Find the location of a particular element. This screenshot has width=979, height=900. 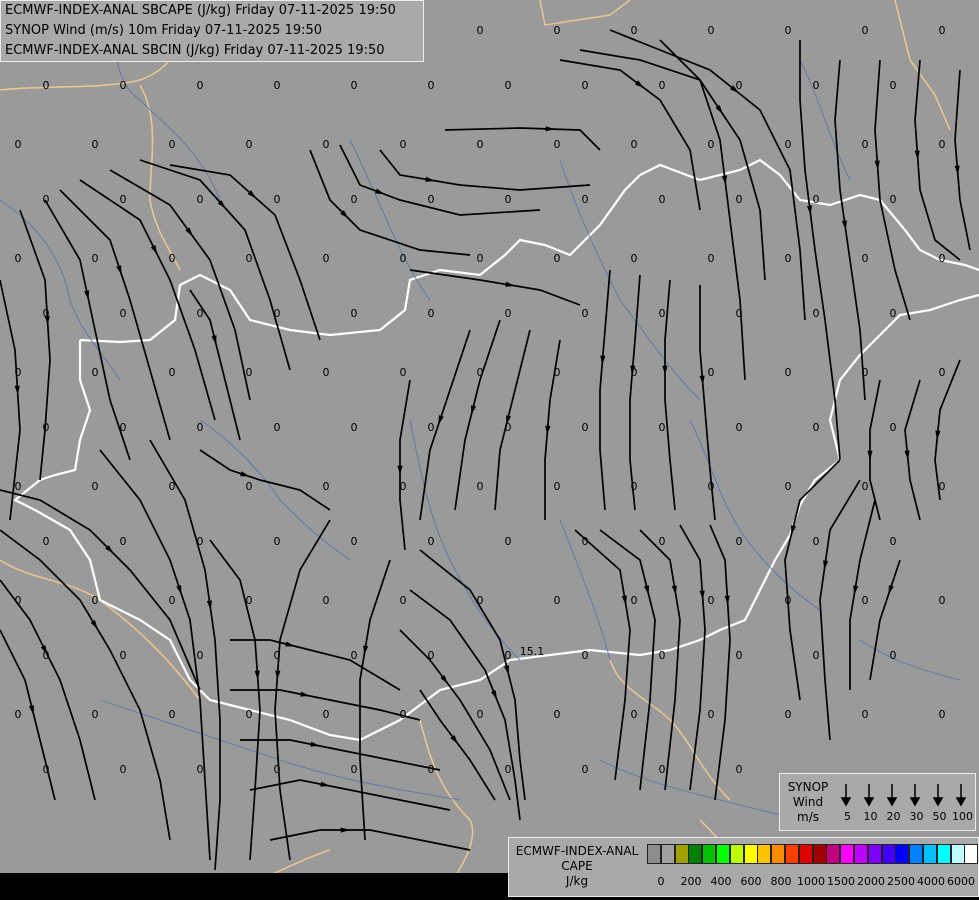

synop-wind-legend: SYNOP Wind m/s 5 10 20 30 50 100 is located at coordinates (877, 802).